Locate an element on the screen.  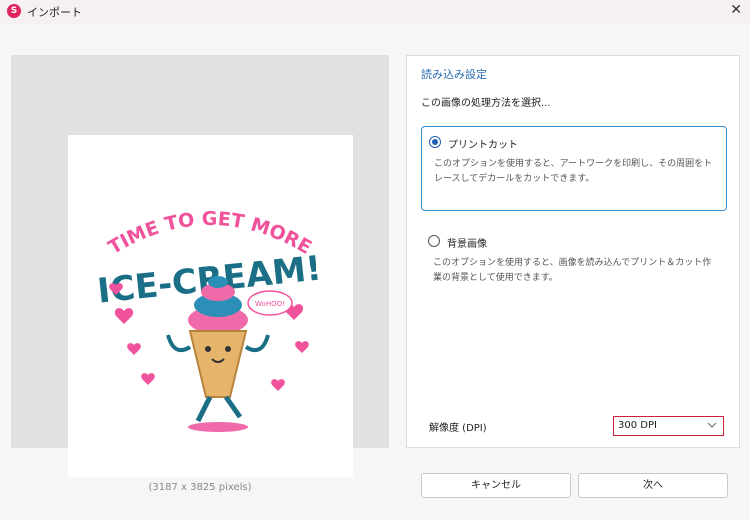
settings-title: 読み込み設定 is located at coordinates (454, 74).